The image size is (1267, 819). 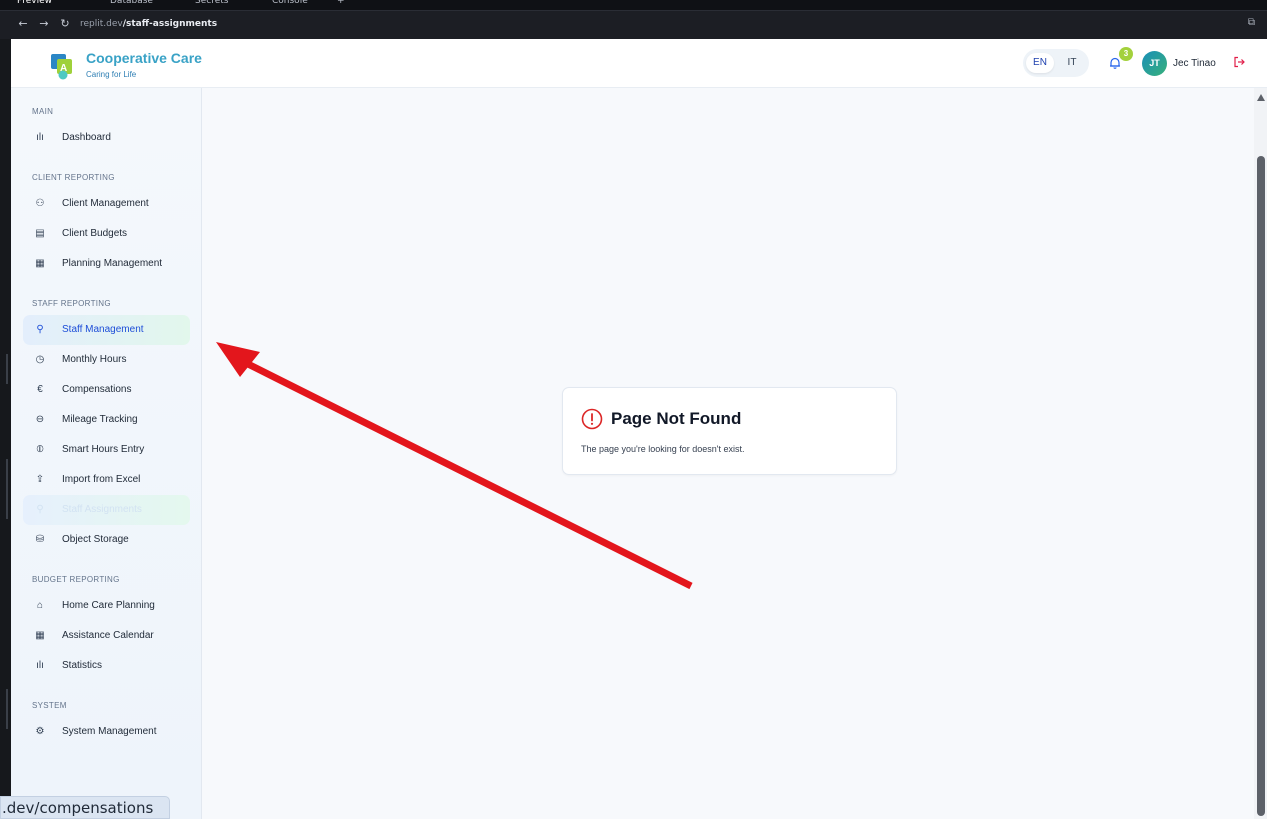 I want to click on link-status-tooltip: .dev/compensations, so click(x=85, y=807).